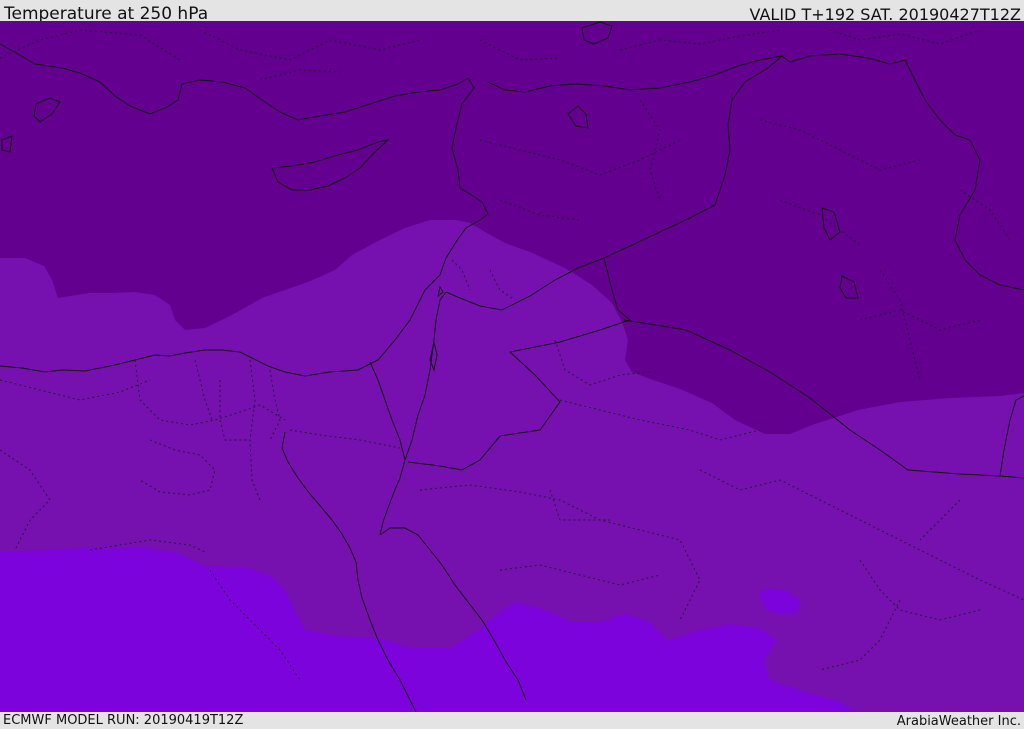  Describe the element at coordinates (958, 721) in the screenshot. I see `credit-label: ArabiaWeather Inc.` at that location.